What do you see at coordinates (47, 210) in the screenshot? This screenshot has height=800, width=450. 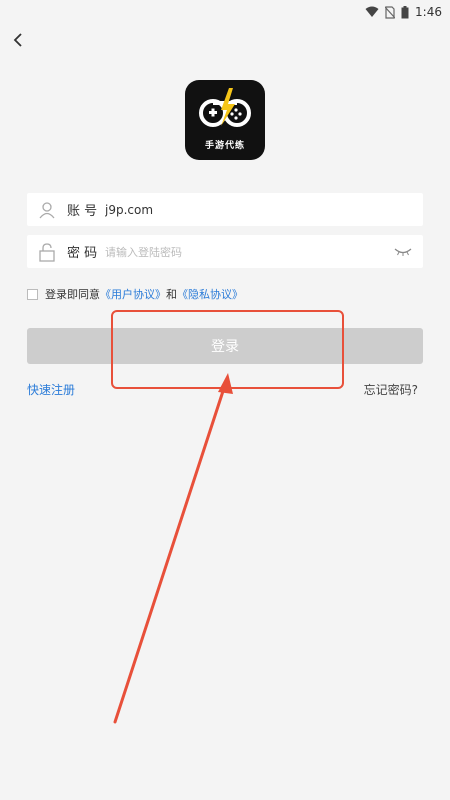 I see `user-icon` at bounding box center [47, 210].